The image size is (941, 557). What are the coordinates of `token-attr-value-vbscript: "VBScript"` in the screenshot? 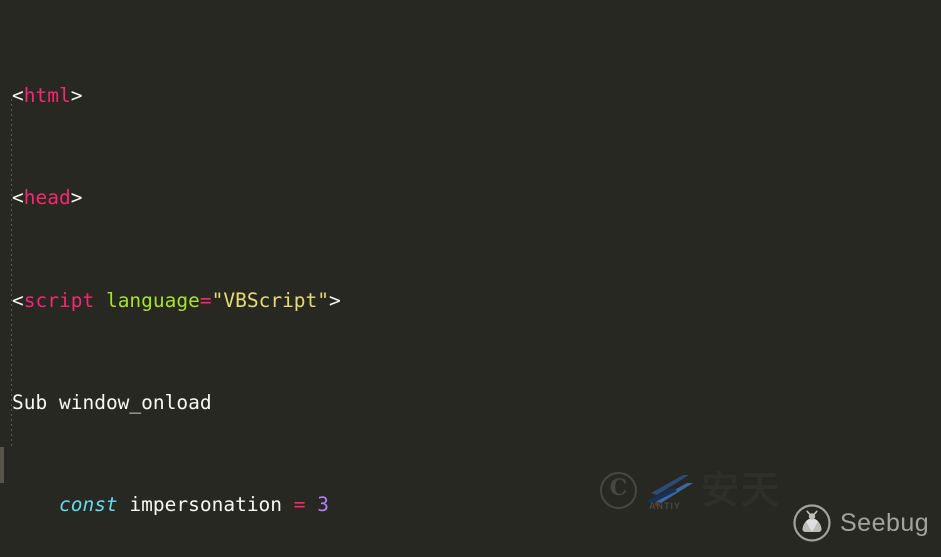 It's located at (270, 300).